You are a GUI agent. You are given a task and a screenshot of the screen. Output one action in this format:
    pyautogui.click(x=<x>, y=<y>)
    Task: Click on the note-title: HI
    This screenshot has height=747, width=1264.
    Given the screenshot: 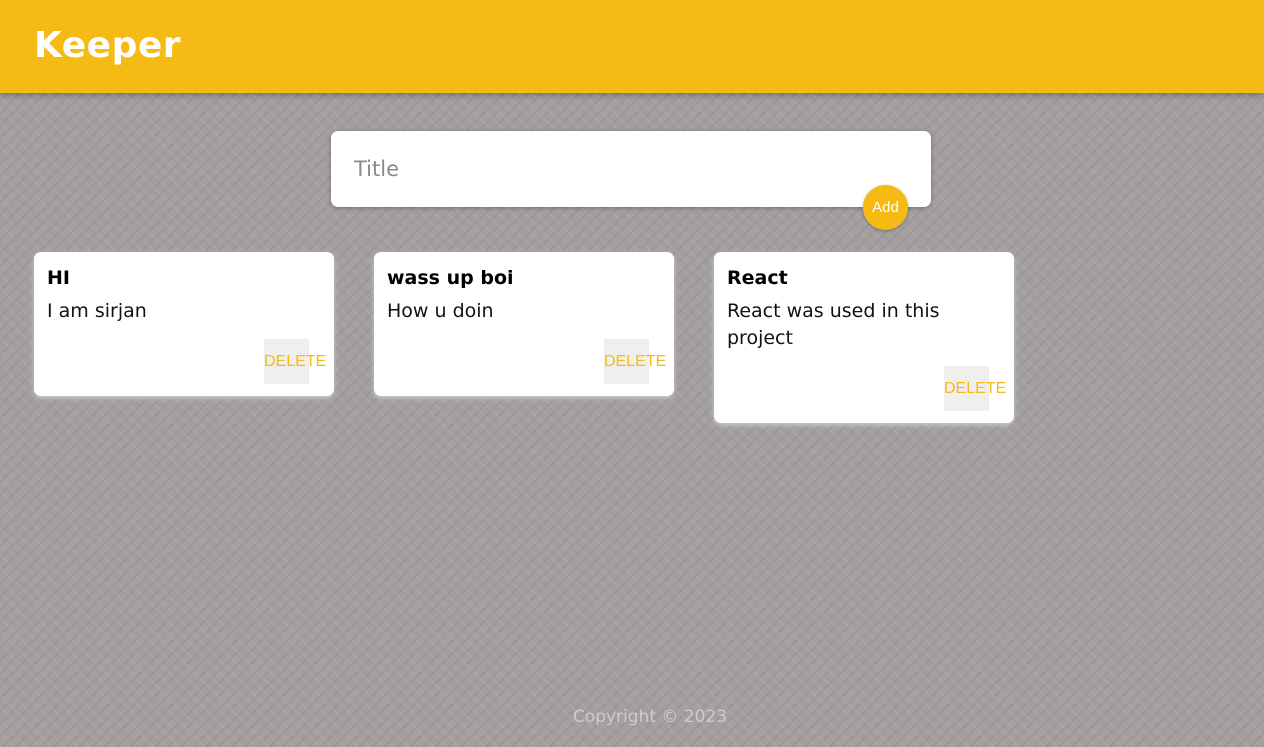 What is the action you would take?
    pyautogui.click(x=58, y=278)
    